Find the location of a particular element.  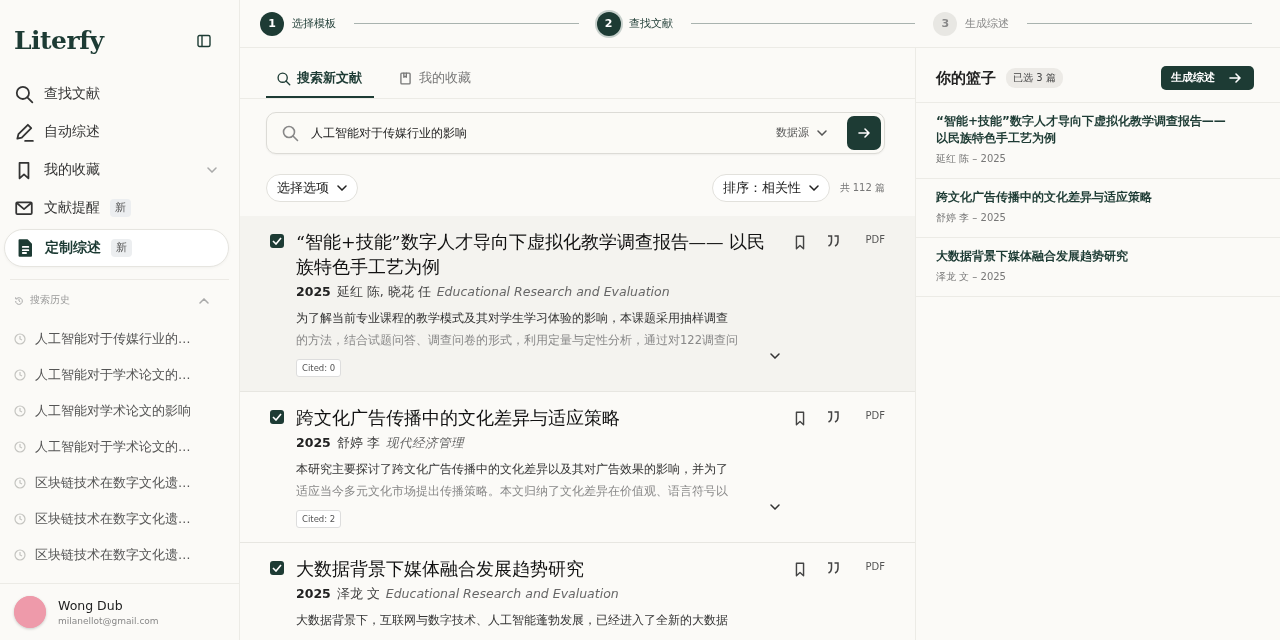

nav-item: 文献提醒 新 is located at coordinates (116, 208).